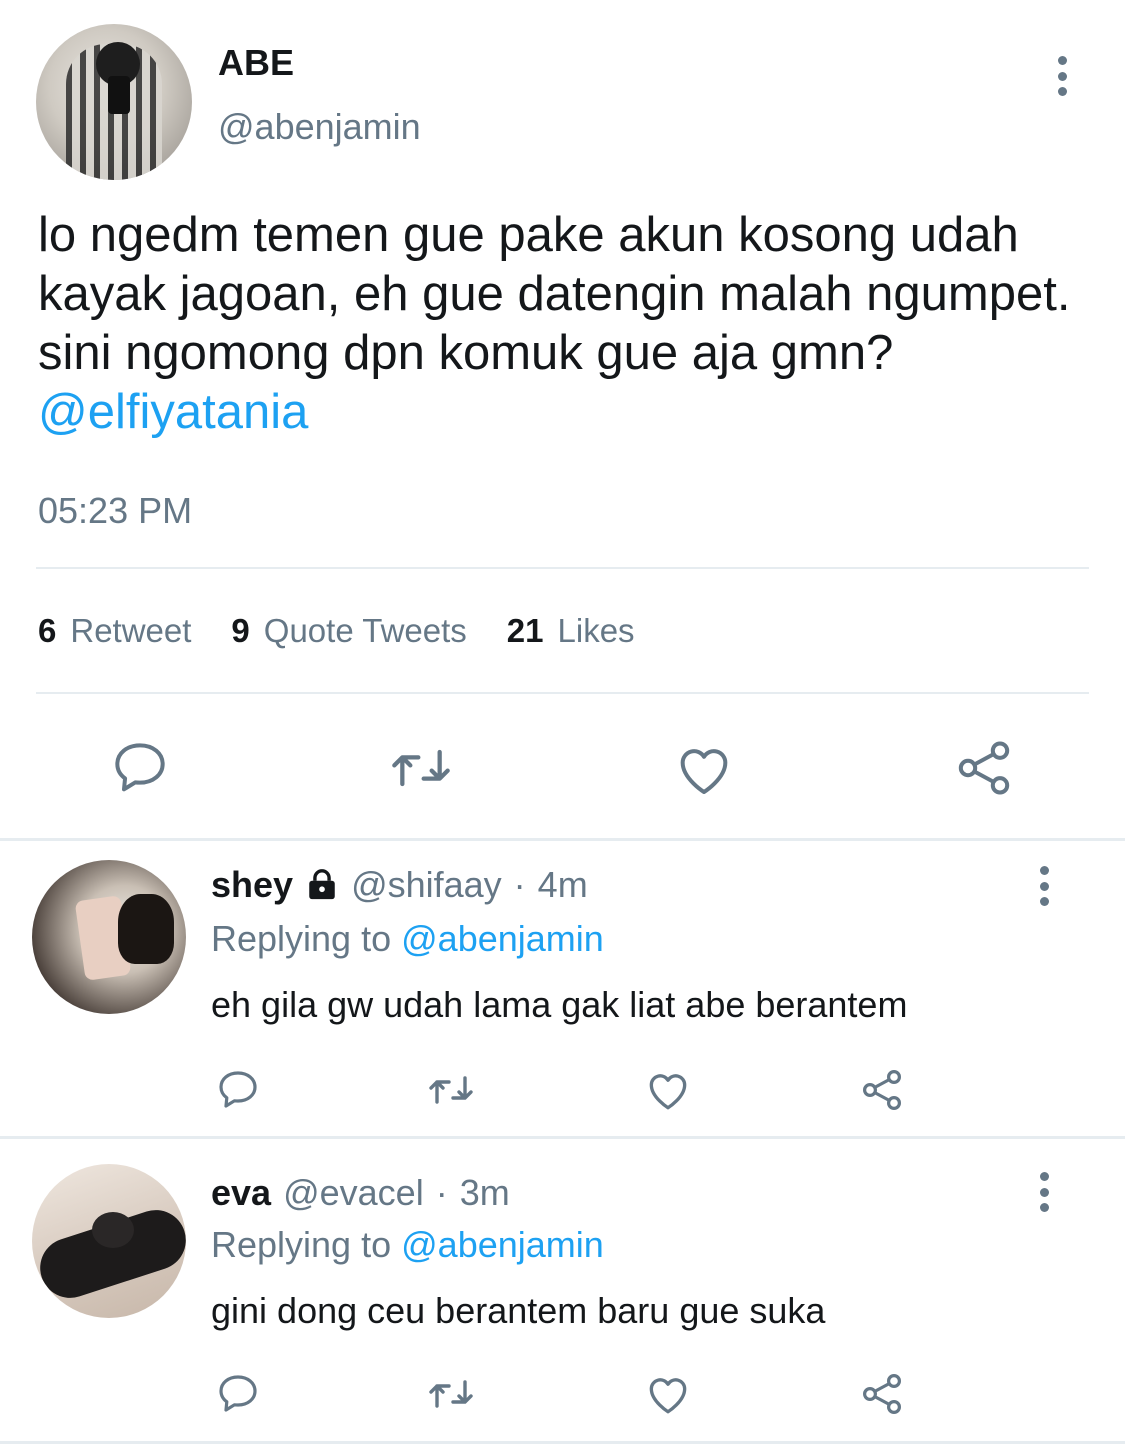 The image size is (1125, 1446). What do you see at coordinates (348, 631) in the screenshot?
I see `quotes-stat: 9 Quote Tweets` at bounding box center [348, 631].